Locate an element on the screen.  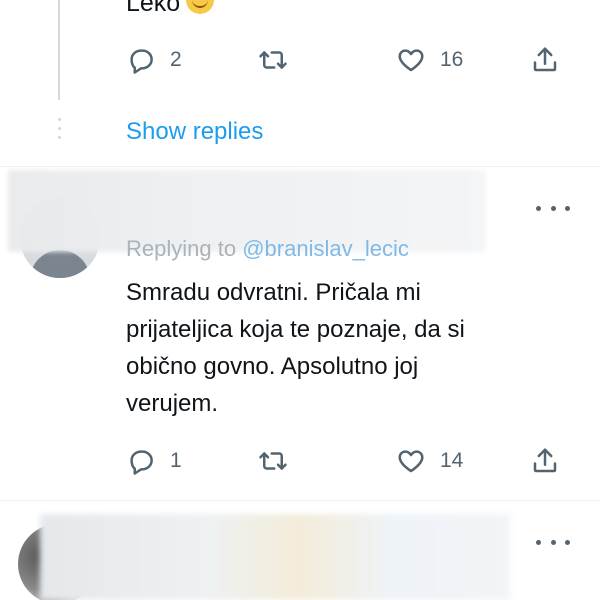
like-button: 14 is located at coordinates (429, 461).